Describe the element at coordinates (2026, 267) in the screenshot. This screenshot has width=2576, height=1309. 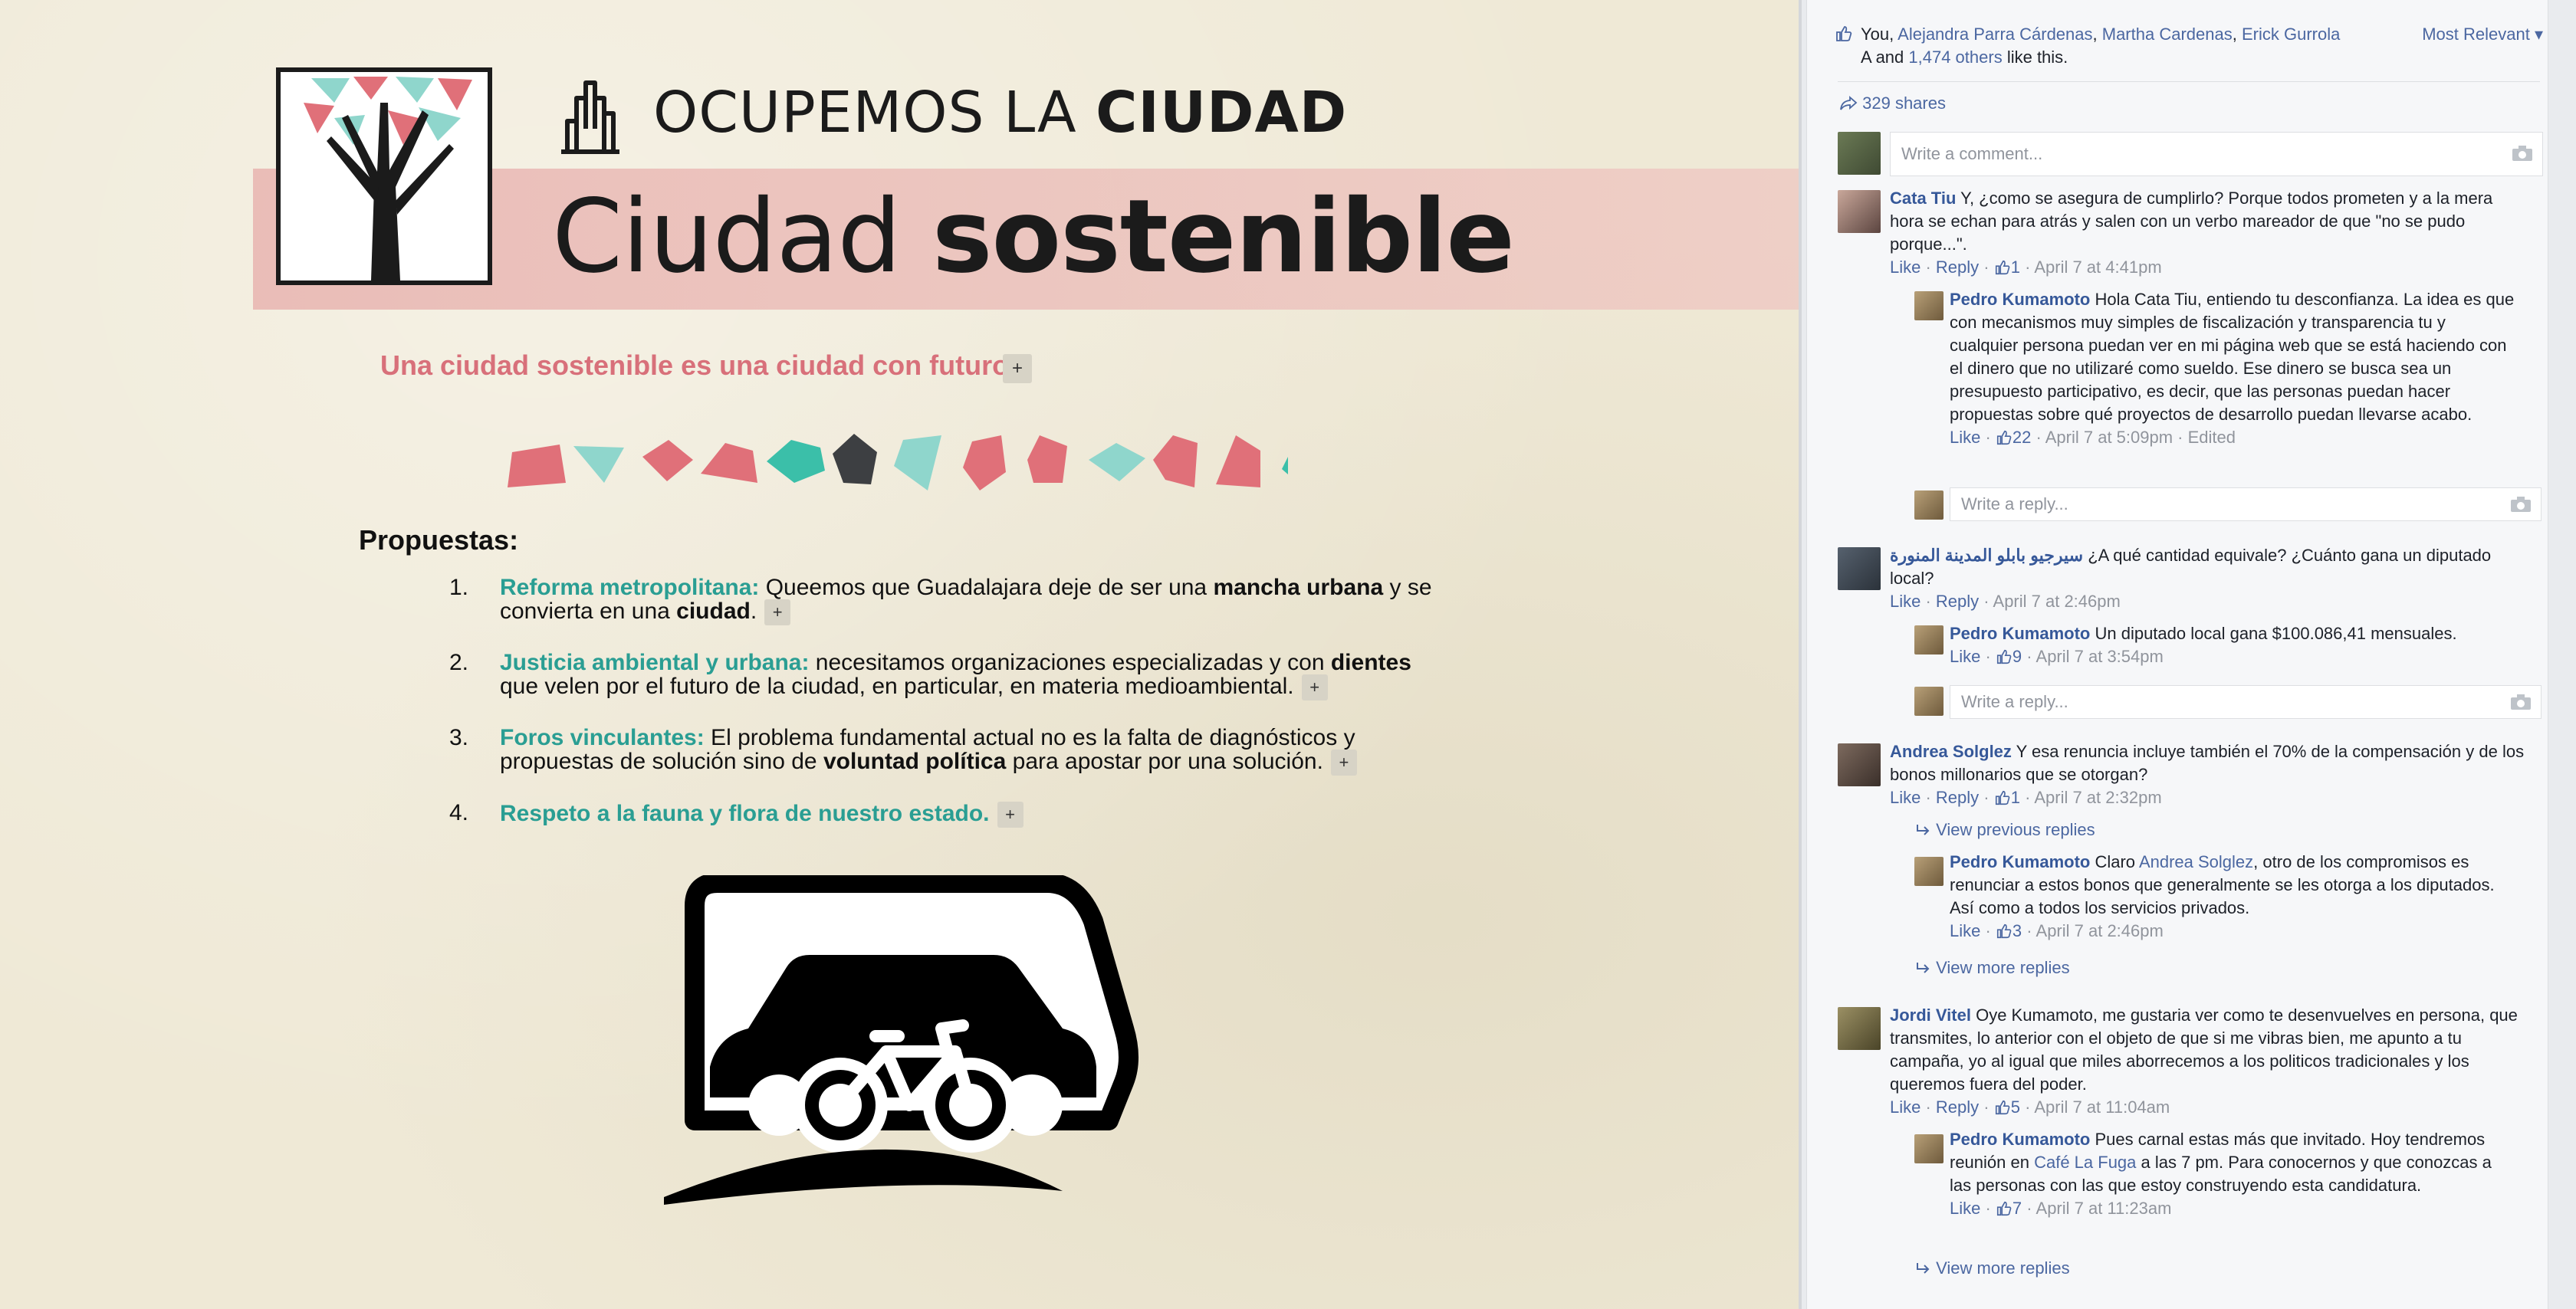
I see `comment-actions: Like · Reply · 1 · April 7 at 4:41pm` at that location.